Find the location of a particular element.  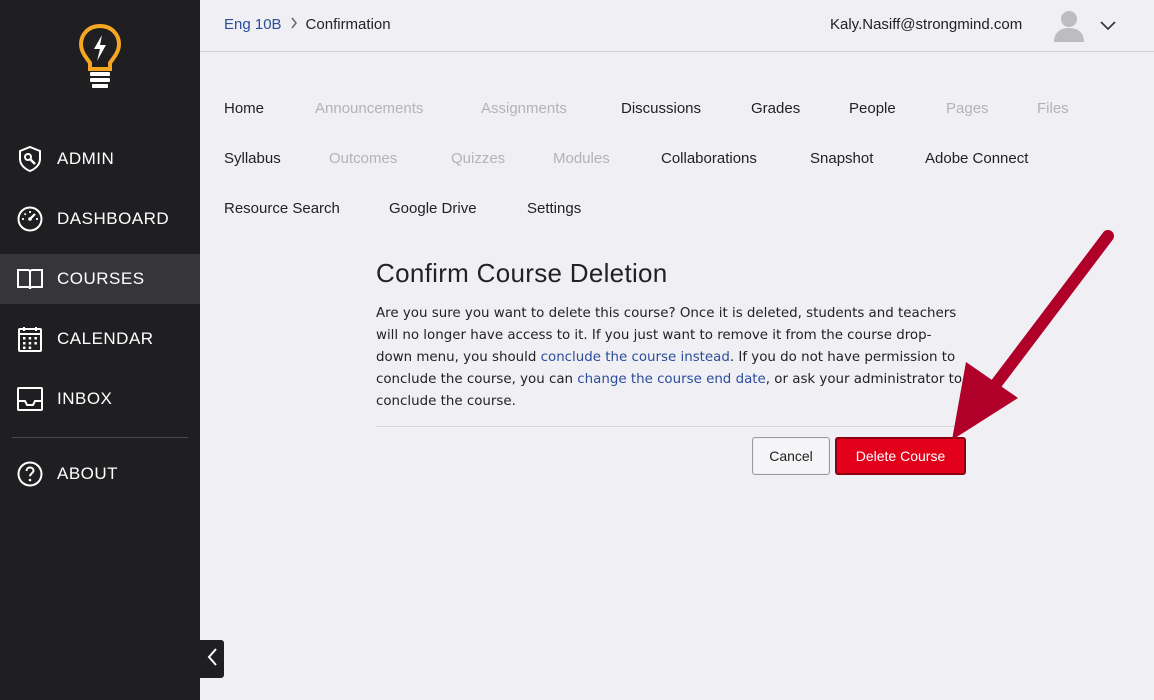

course-nav-files: Files is located at coordinates (1053, 108).